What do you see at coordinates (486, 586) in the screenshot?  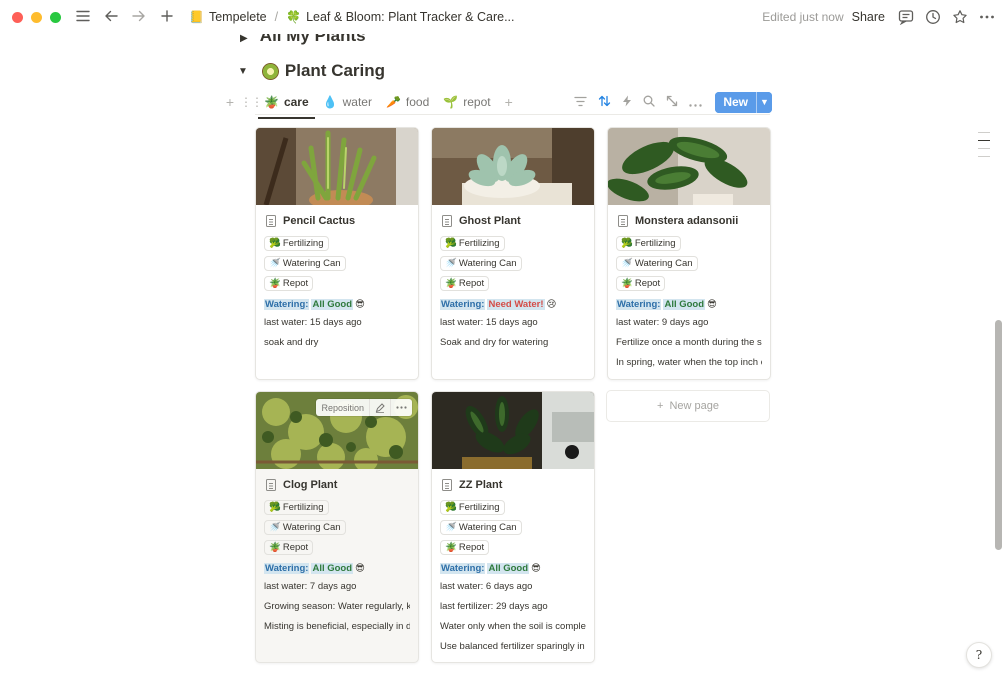 I see `card-property-line: last water: 6 days ago` at bounding box center [486, 586].